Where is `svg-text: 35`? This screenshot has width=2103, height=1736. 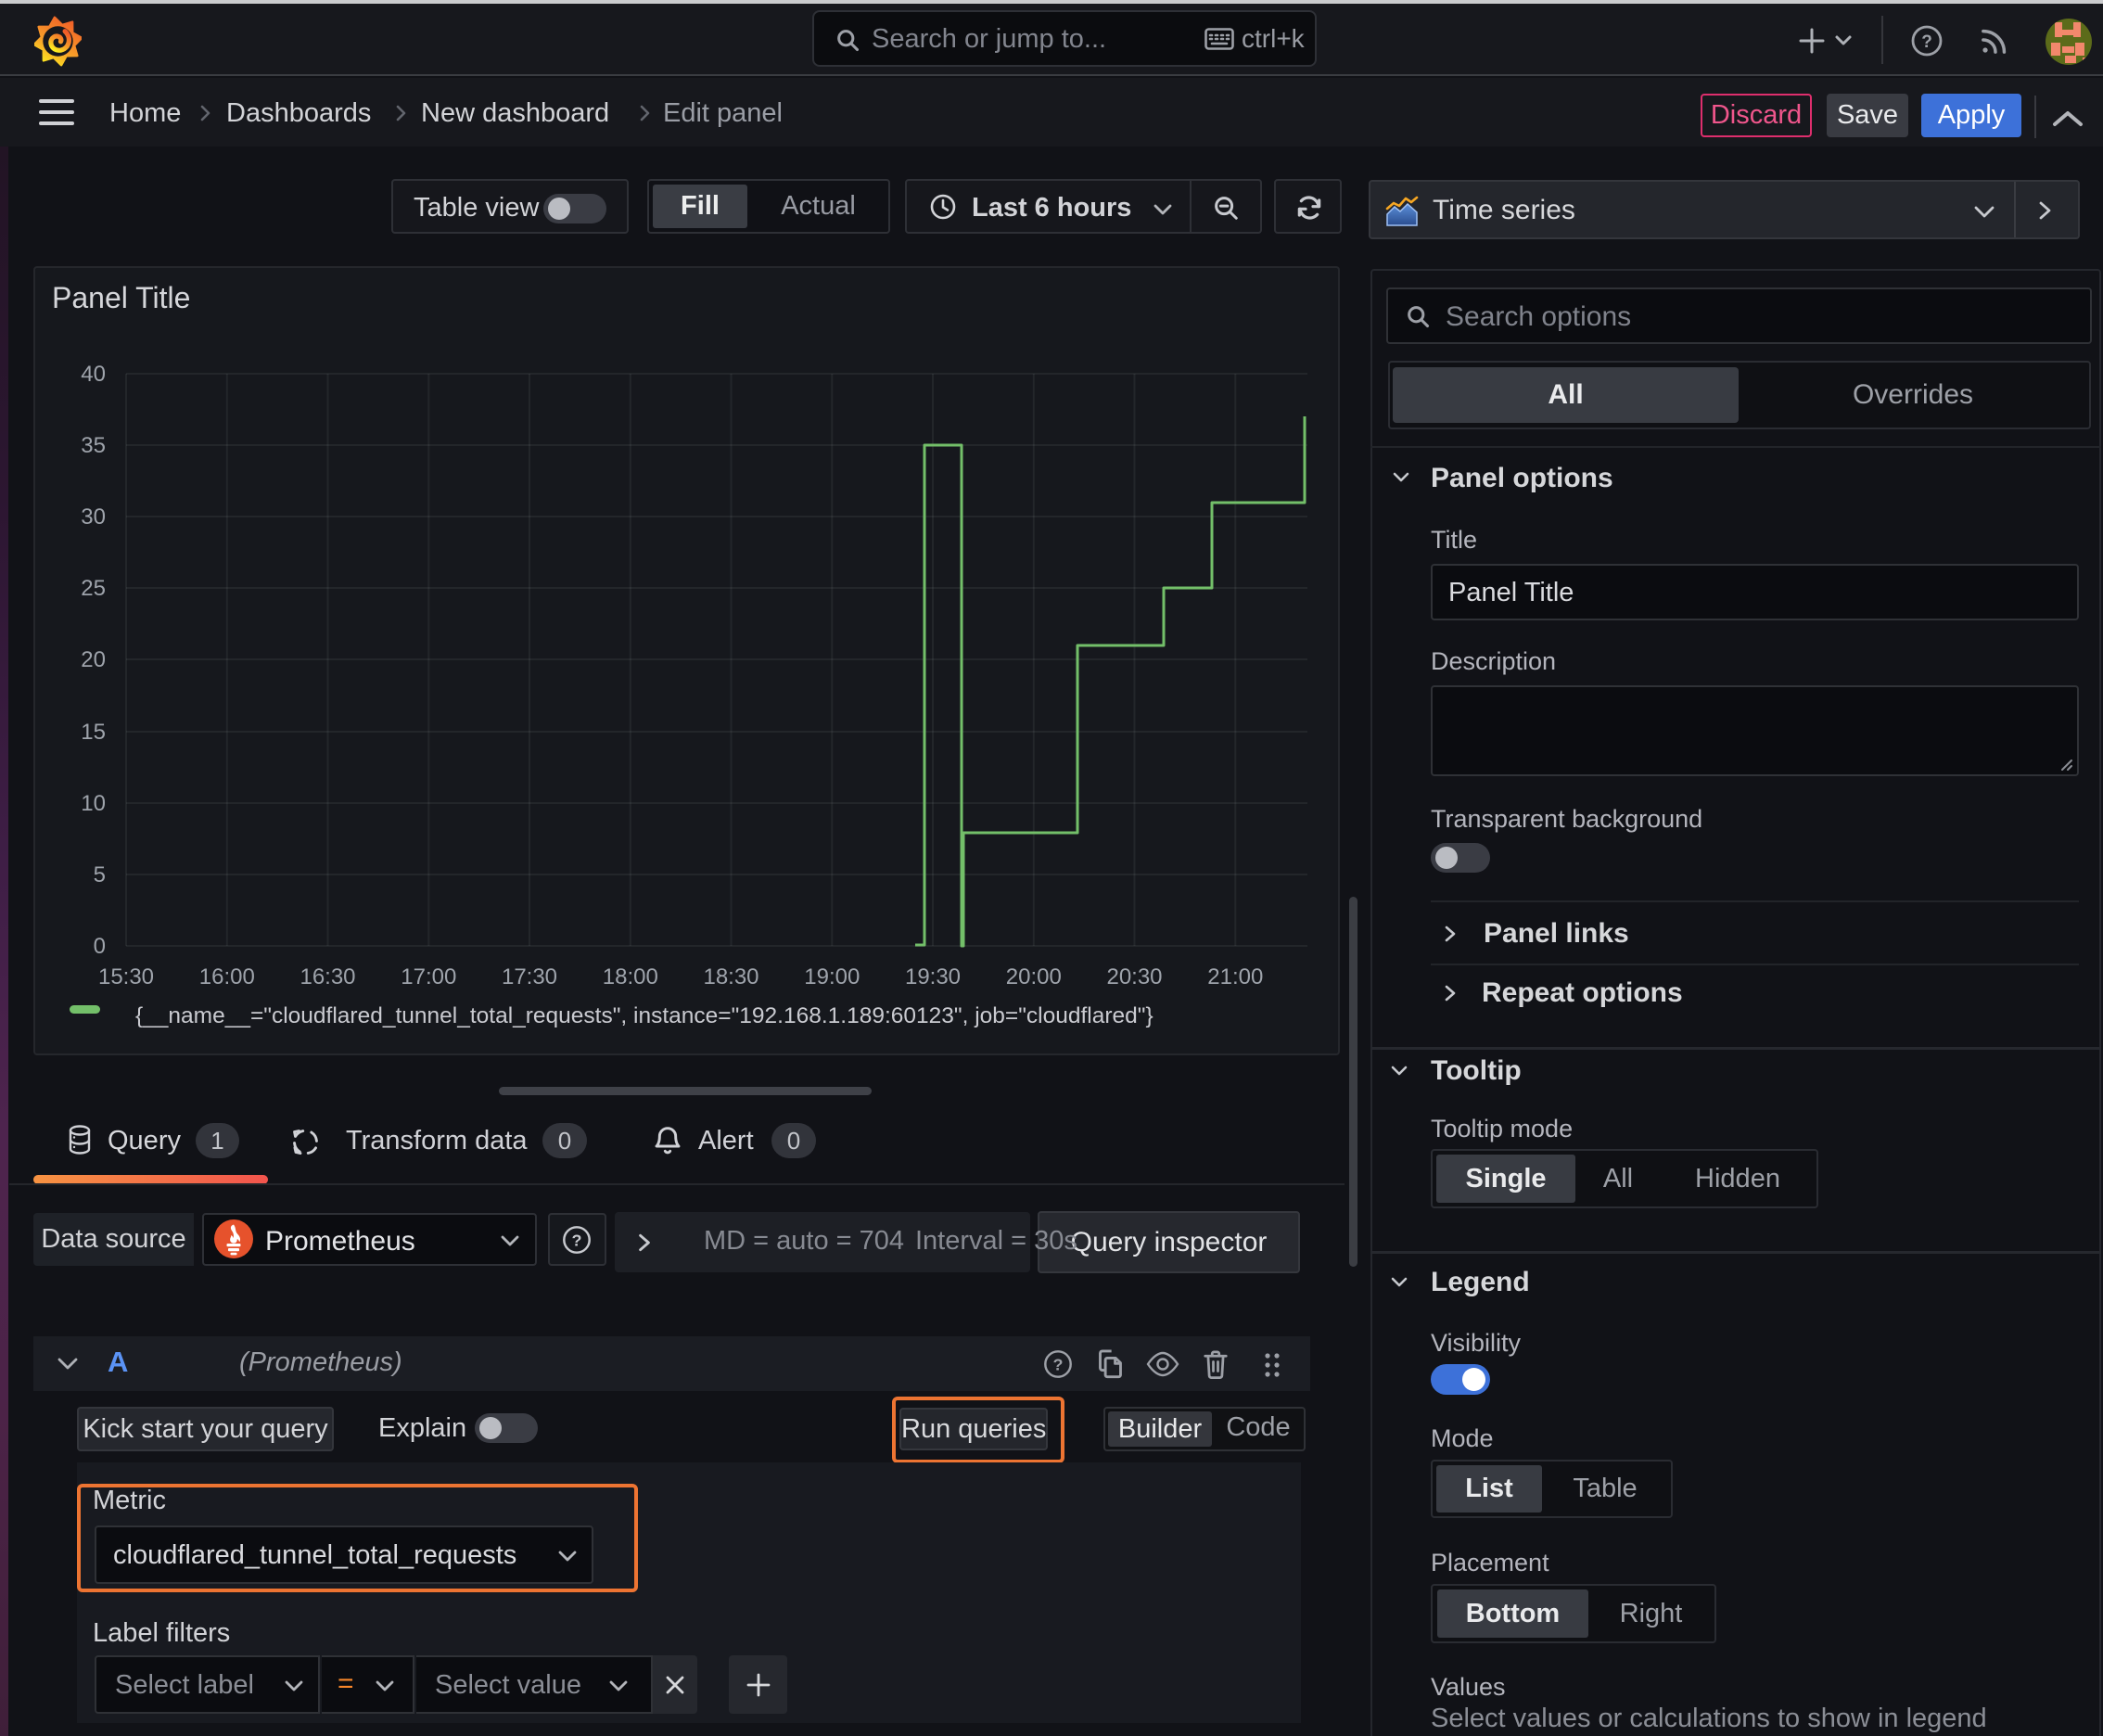
svg-text: 35 is located at coordinates (93, 446).